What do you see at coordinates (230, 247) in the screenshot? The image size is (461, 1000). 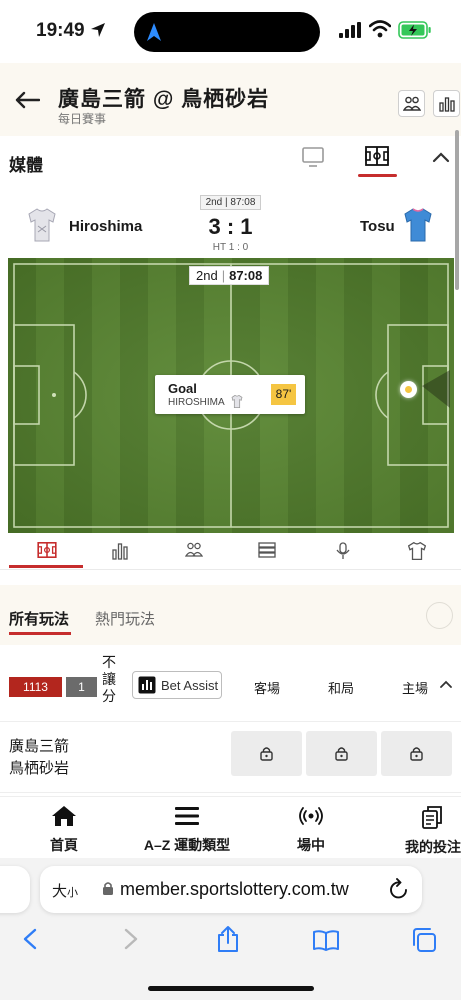 I see `halftime-score: HT 1 : 0` at bounding box center [230, 247].